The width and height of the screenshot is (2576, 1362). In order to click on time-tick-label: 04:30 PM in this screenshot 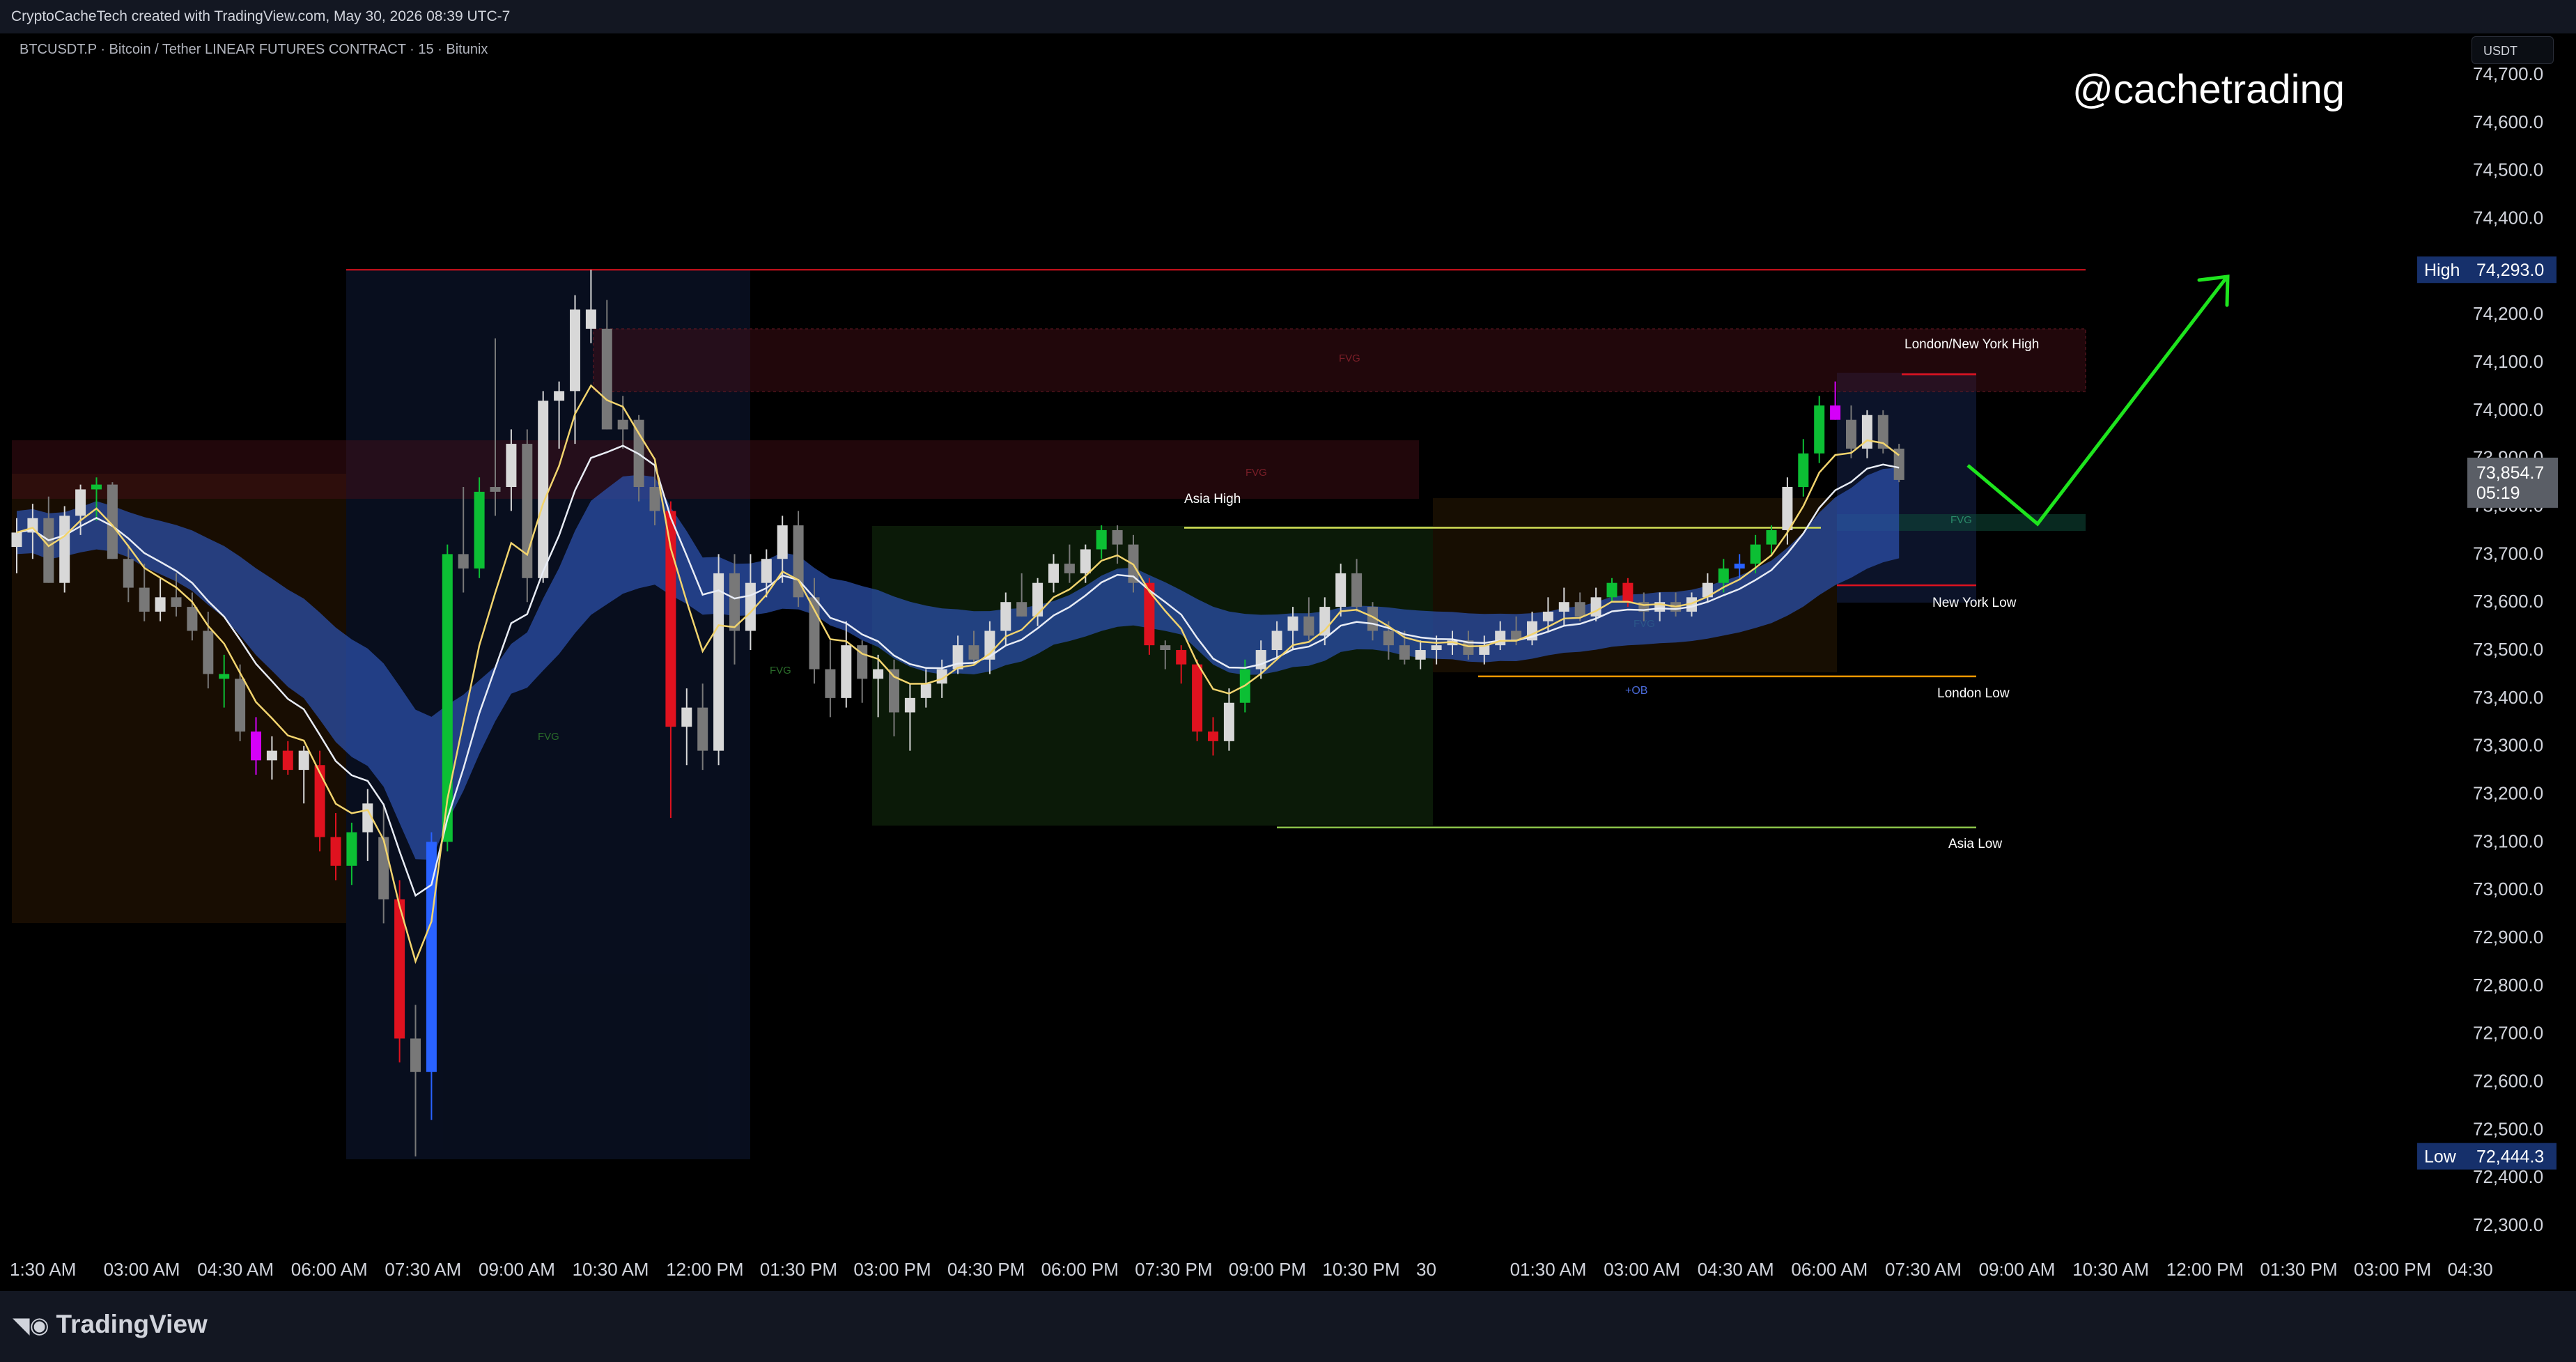, I will do `click(986, 1269)`.